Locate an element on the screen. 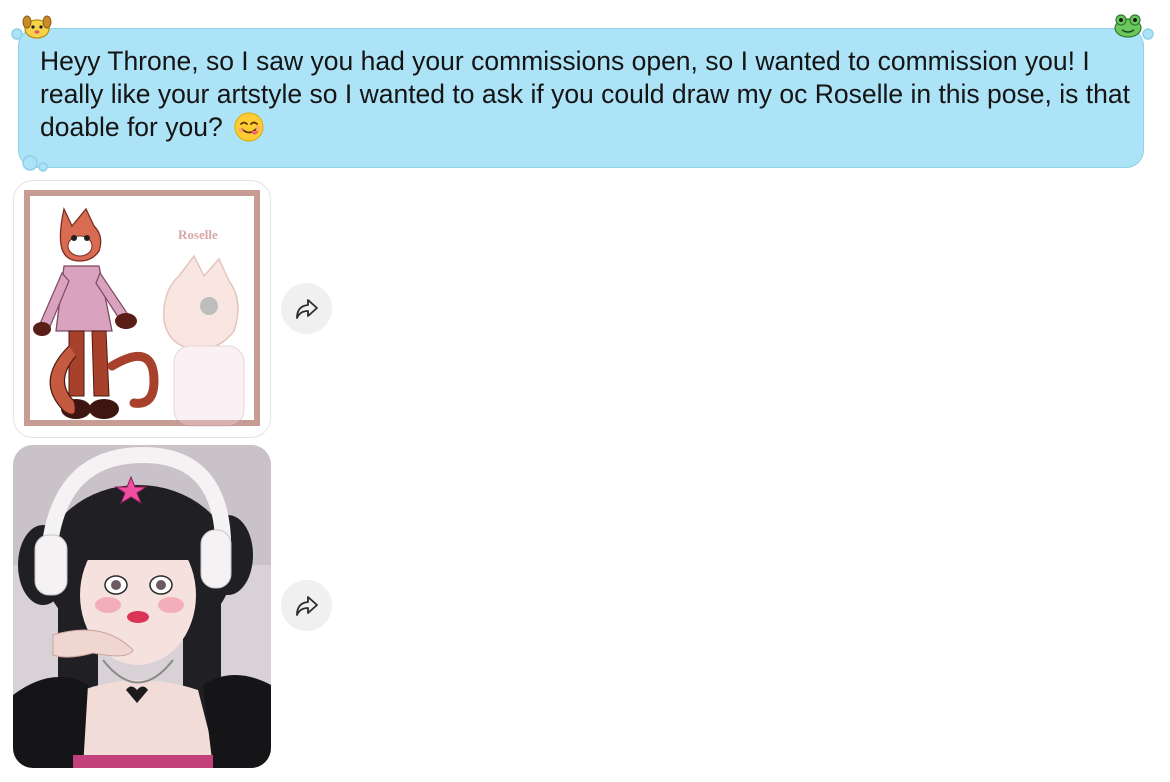 The image size is (1170, 782). pose-reference-image is located at coordinates (142, 606).